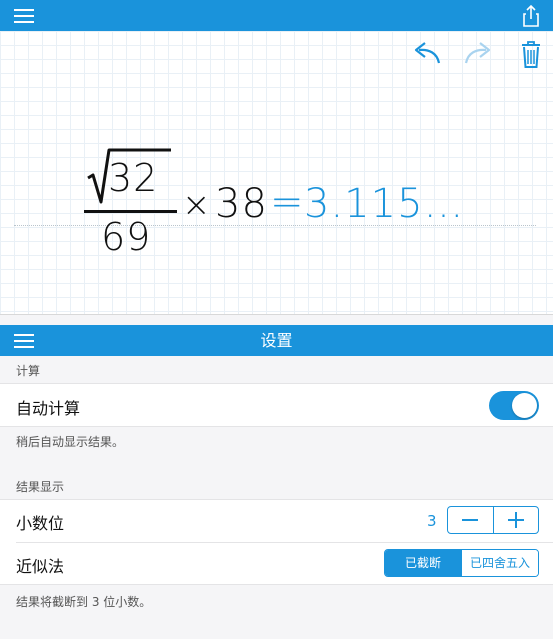 The height and width of the screenshot is (639, 553). Describe the element at coordinates (531, 16) in the screenshot. I see `share-icon` at that location.